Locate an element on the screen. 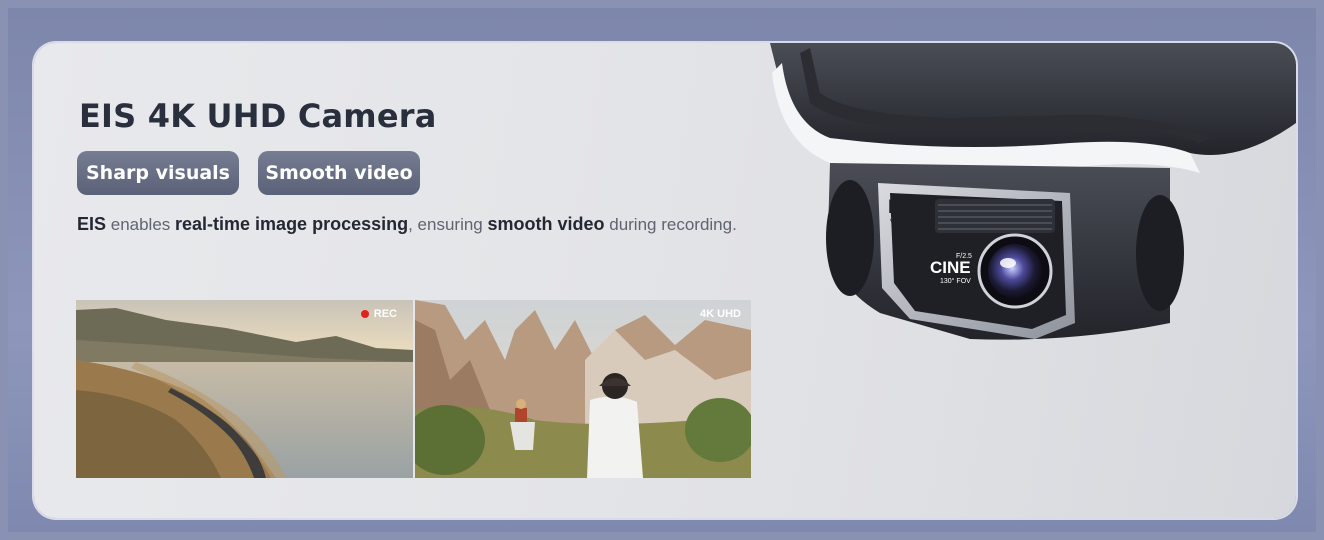  desc-realtime: real-time image processing is located at coordinates (292, 224).